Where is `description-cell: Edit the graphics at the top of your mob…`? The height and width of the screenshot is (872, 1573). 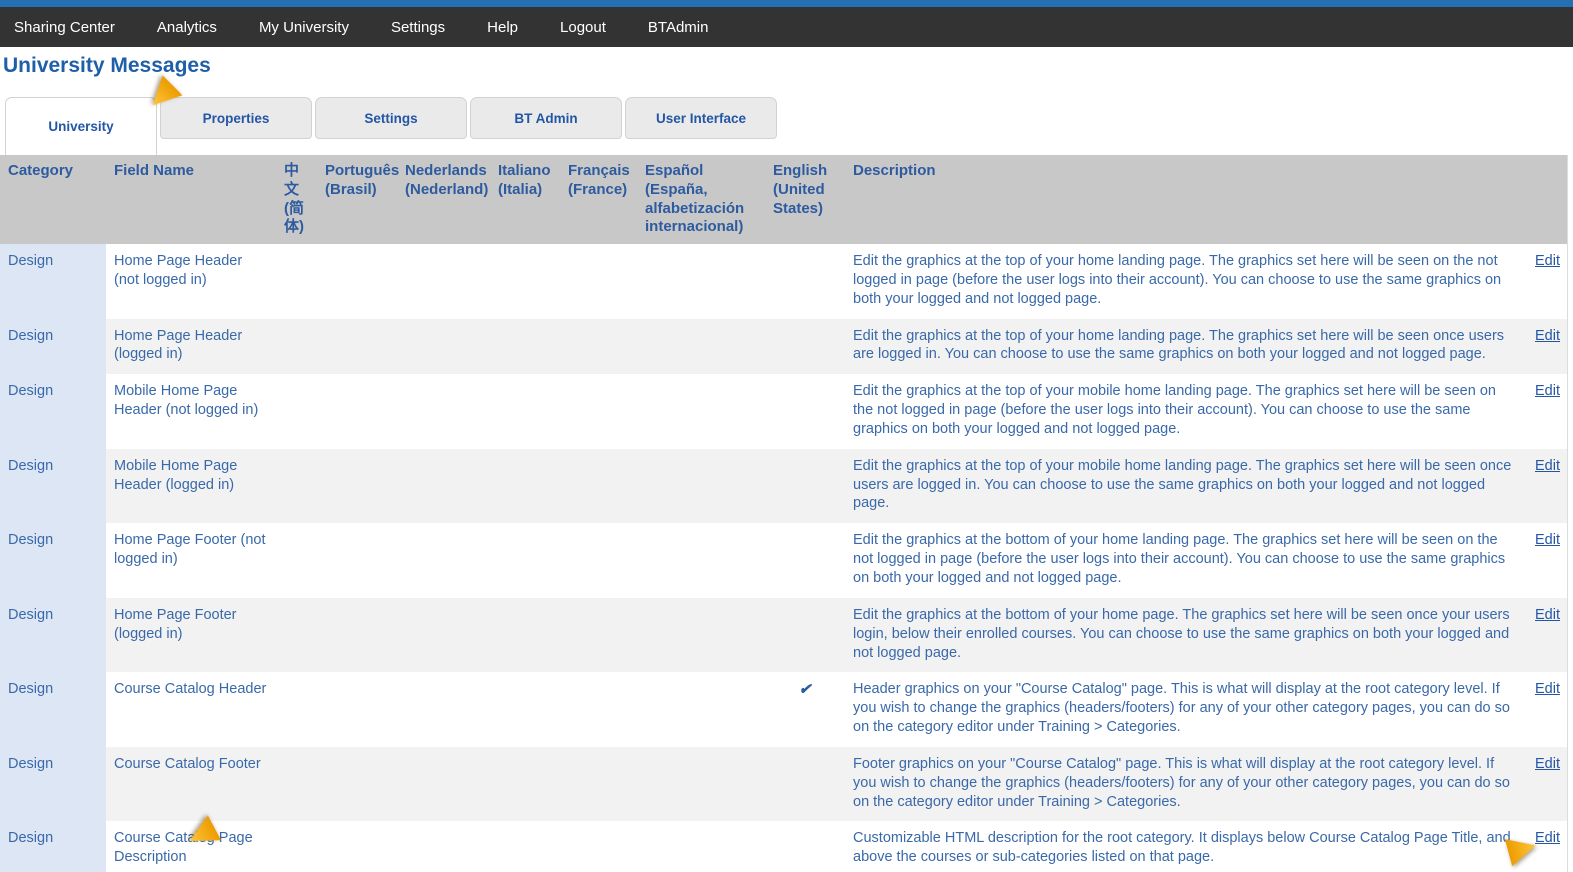 description-cell: Edit the graphics at the top of your mob… is located at coordinates (1182, 484).